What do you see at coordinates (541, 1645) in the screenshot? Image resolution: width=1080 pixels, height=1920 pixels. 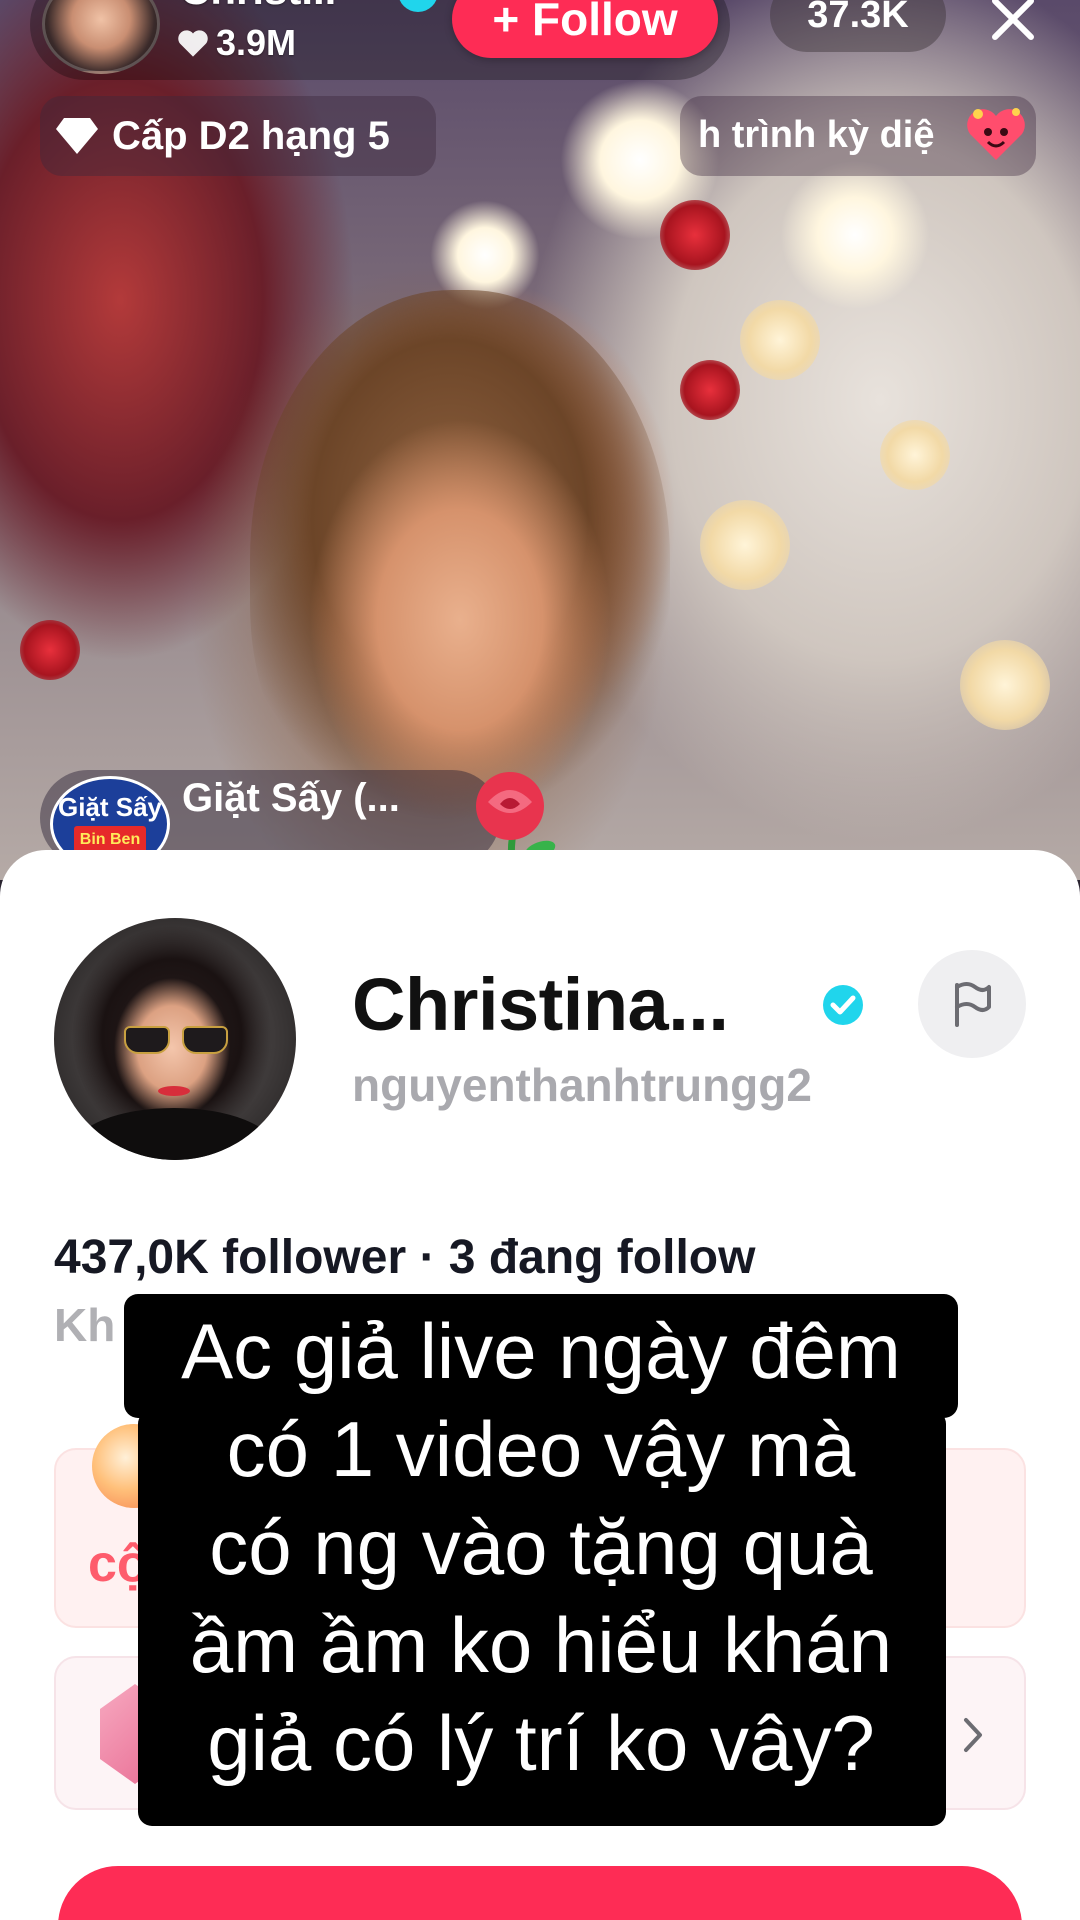 I see `caption-line: ầm ầm ko hiểu khán` at bounding box center [541, 1645].